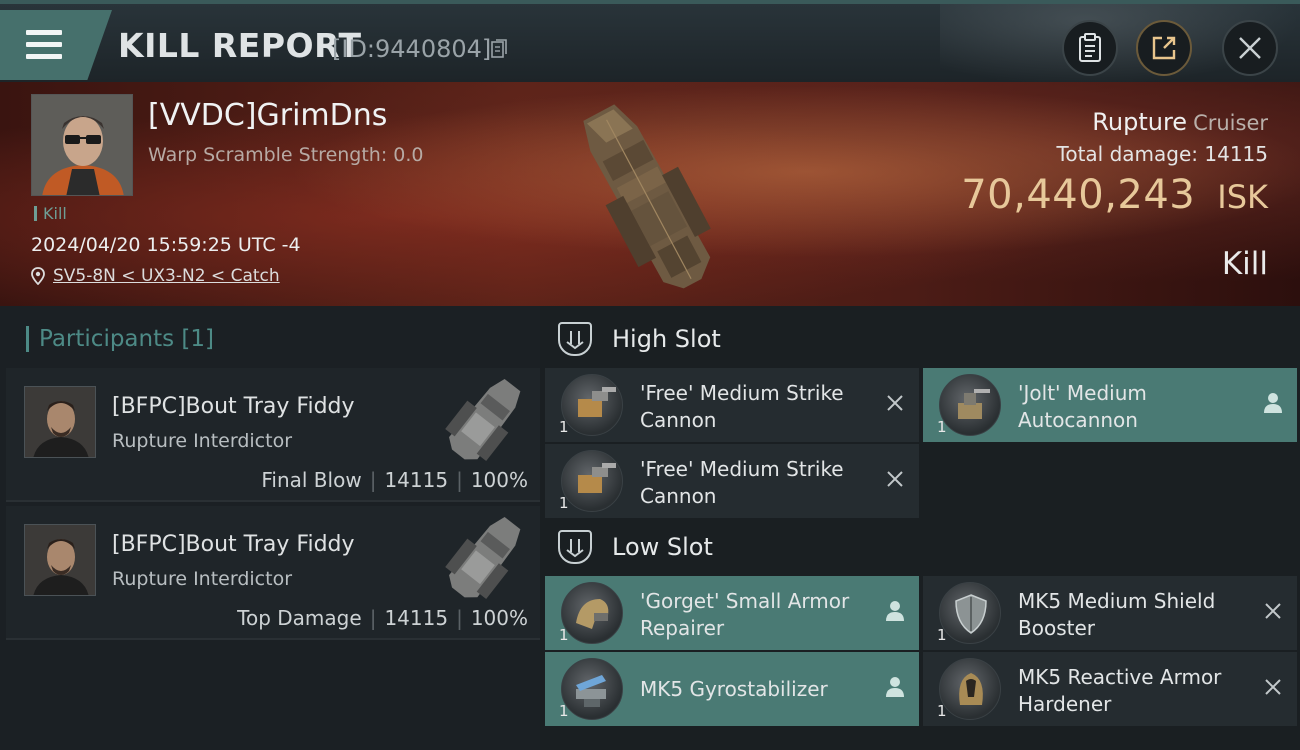  What do you see at coordinates (1242, 197) in the screenshot?
I see `isk-unit: ISK` at bounding box center [1242, 197].